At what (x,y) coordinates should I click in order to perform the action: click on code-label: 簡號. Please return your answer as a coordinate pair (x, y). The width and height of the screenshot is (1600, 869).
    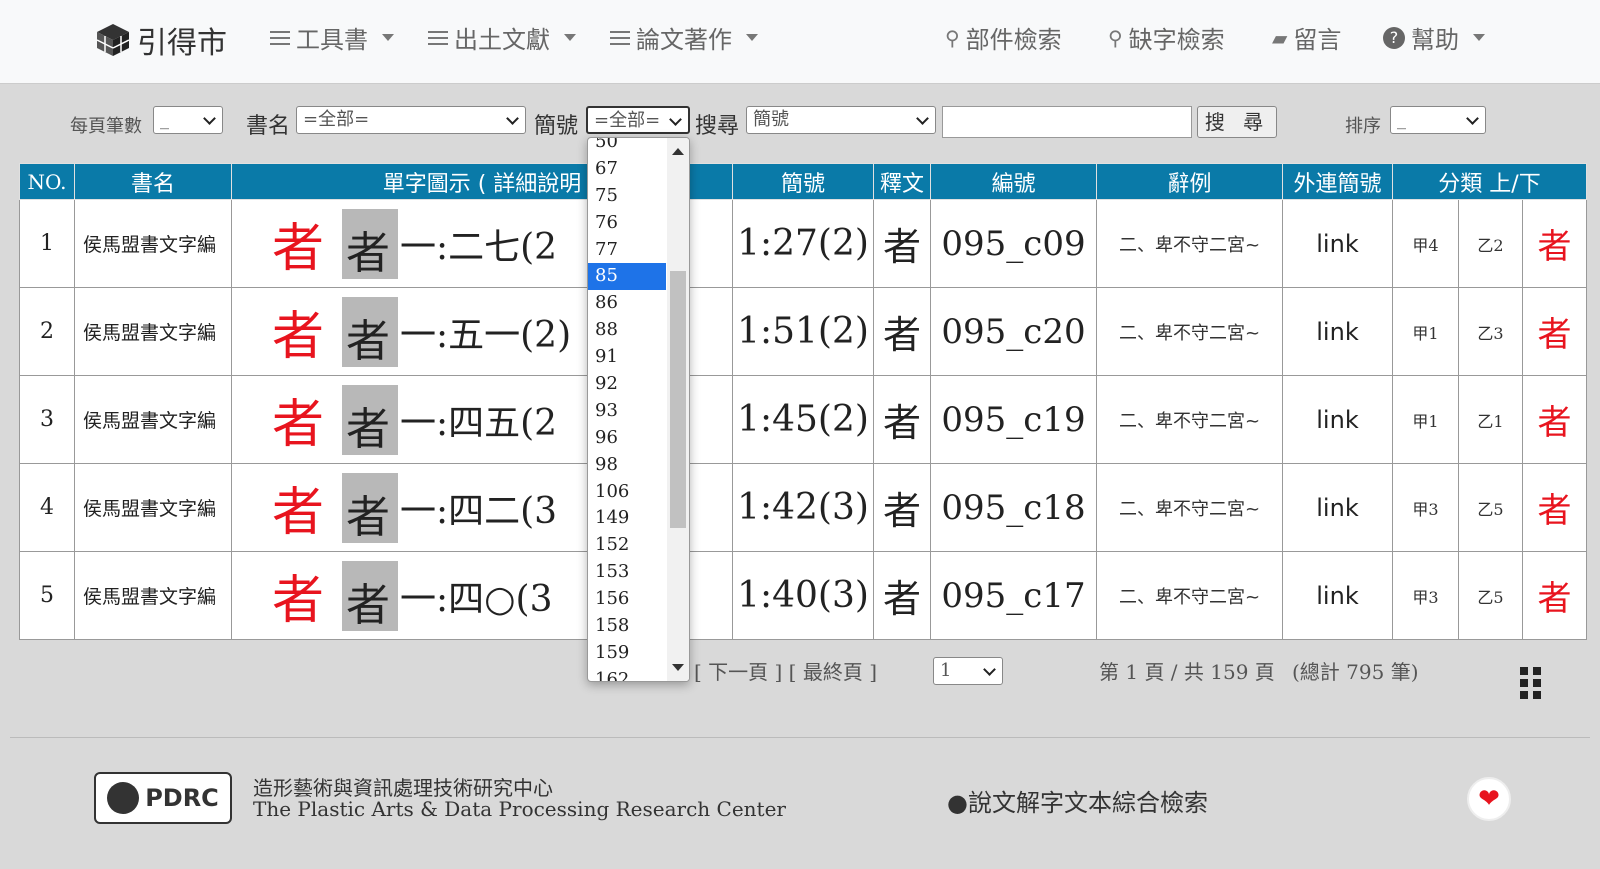
    Looking at the image, I should click on (556, 126).